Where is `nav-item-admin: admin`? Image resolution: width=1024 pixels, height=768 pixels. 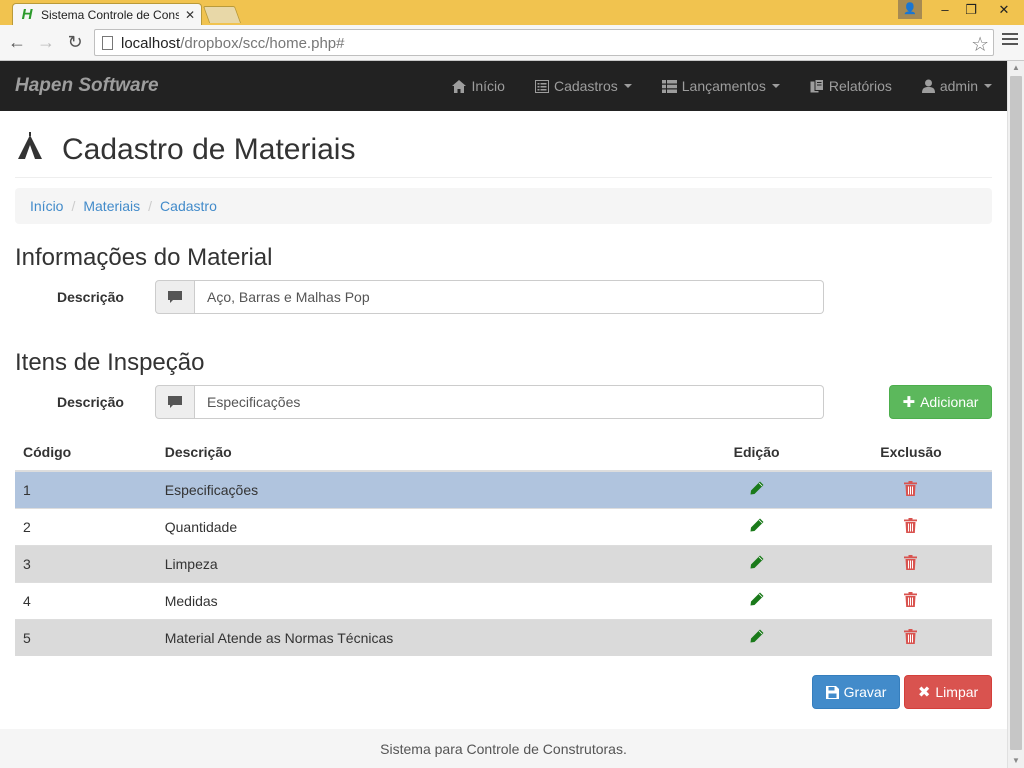
nav-item-admin: admin is located at coordinates (957, 86).